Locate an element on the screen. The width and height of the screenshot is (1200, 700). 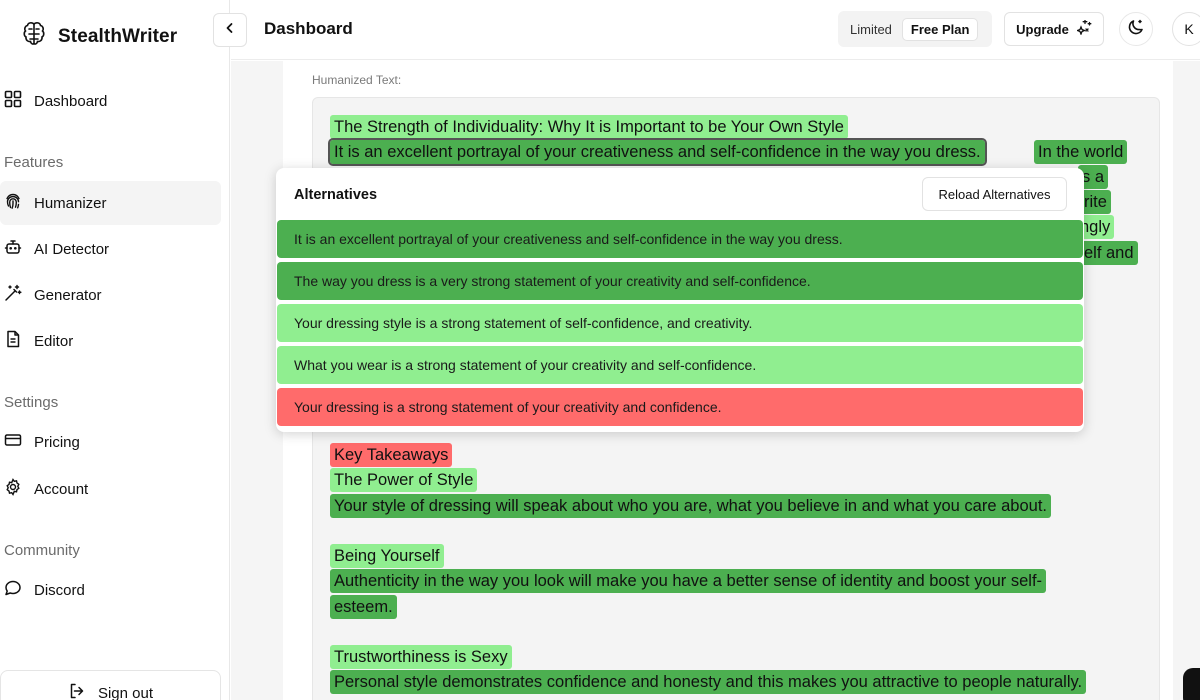
plan-badge: Free Plan is located at coordinates (940, 29).